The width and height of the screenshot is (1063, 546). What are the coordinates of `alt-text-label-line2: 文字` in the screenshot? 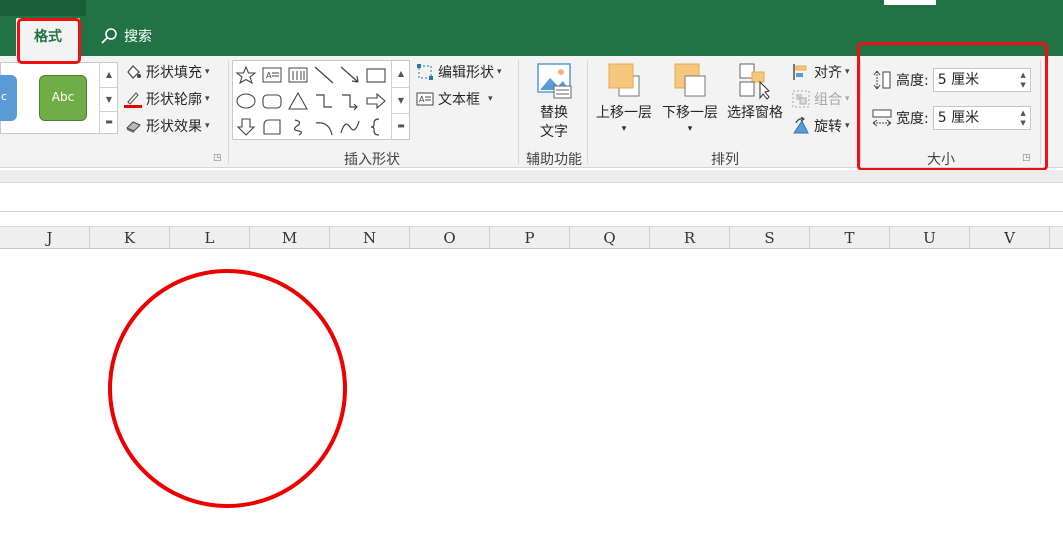 It's located at (554, 132).